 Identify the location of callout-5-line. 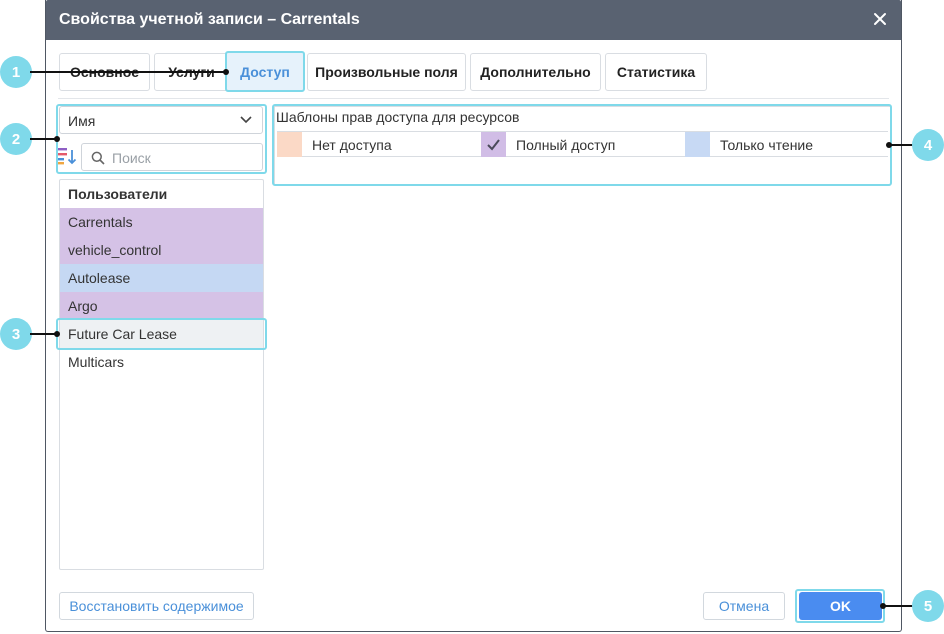
(898, 606).